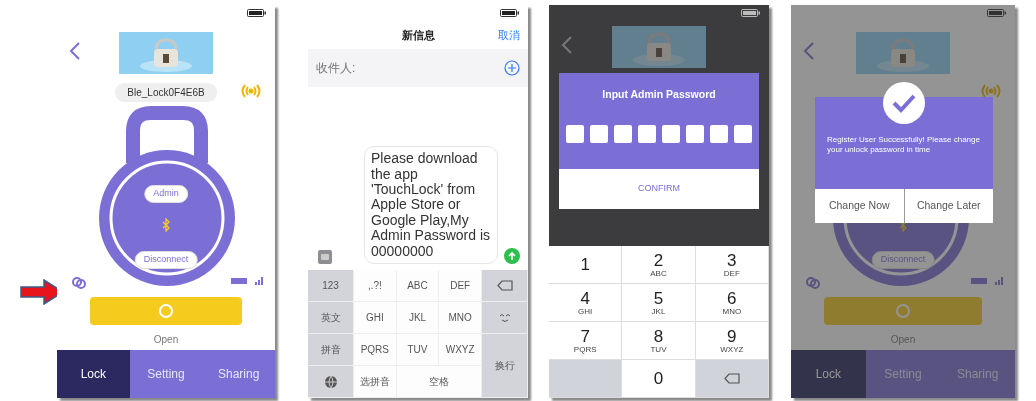 This screenshot has width=1036, height=401. What do you see at coordinates (659, 379) in the screenshot?
I see `digit-key: 0` at bounding box center [659, 379].